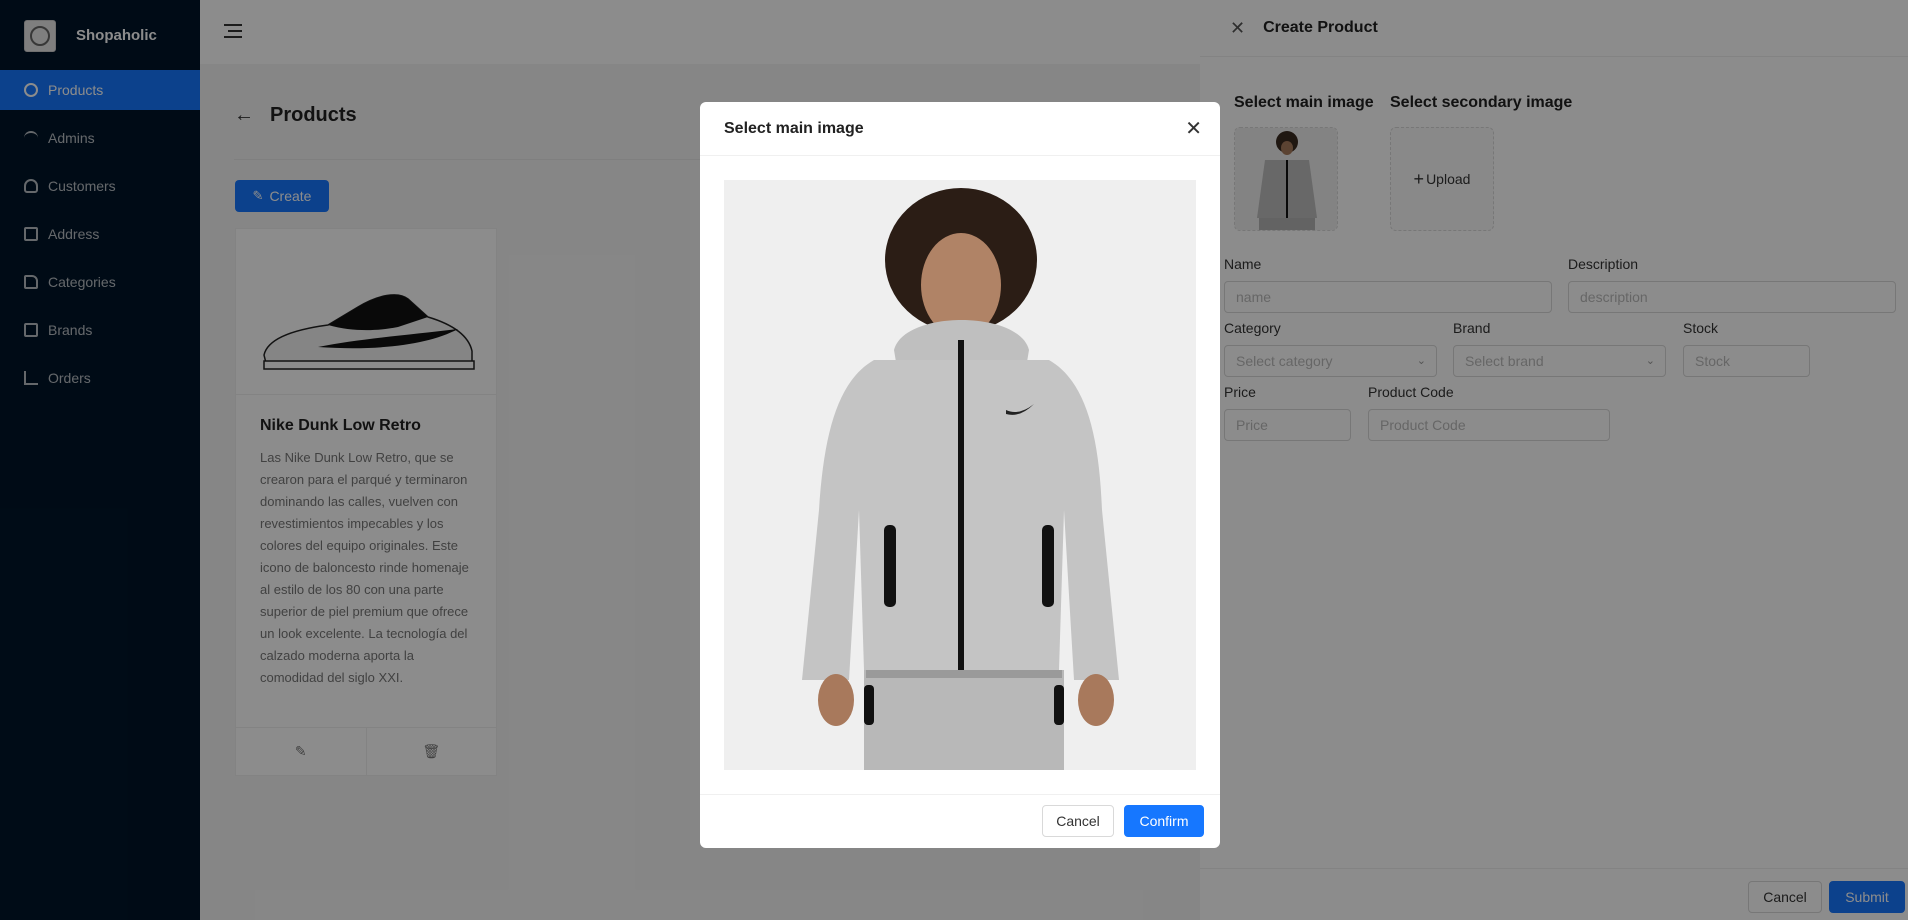 The image size is (1908, 920). What do you see at coordinates (1078, 821) in the screenshot?
I see `modal-cancel-button: Cancel` at bounding box center [1078, 821].